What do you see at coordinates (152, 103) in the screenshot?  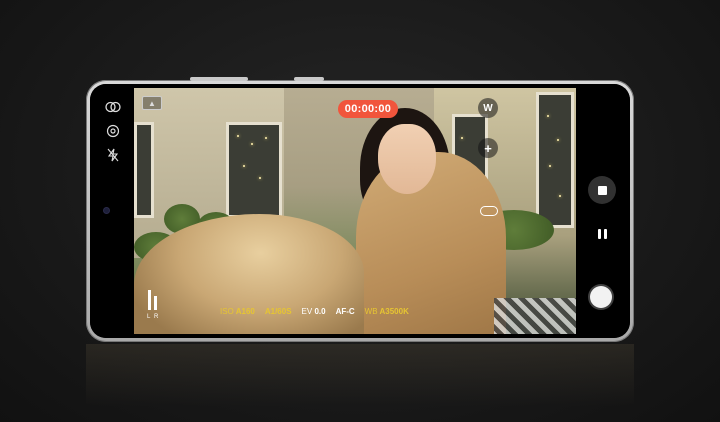 I see `mountain-icon: ▲` at bounding box center [152, 103].